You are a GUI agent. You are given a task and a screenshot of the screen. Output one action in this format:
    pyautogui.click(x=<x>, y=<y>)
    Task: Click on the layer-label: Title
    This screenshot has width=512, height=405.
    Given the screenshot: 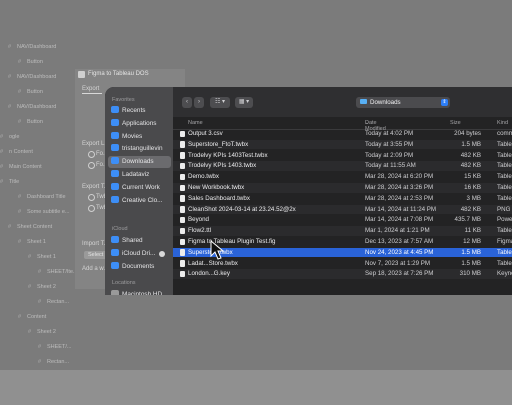 What is the action you would take?
    pyautogui.click(x=14, y=182)
    